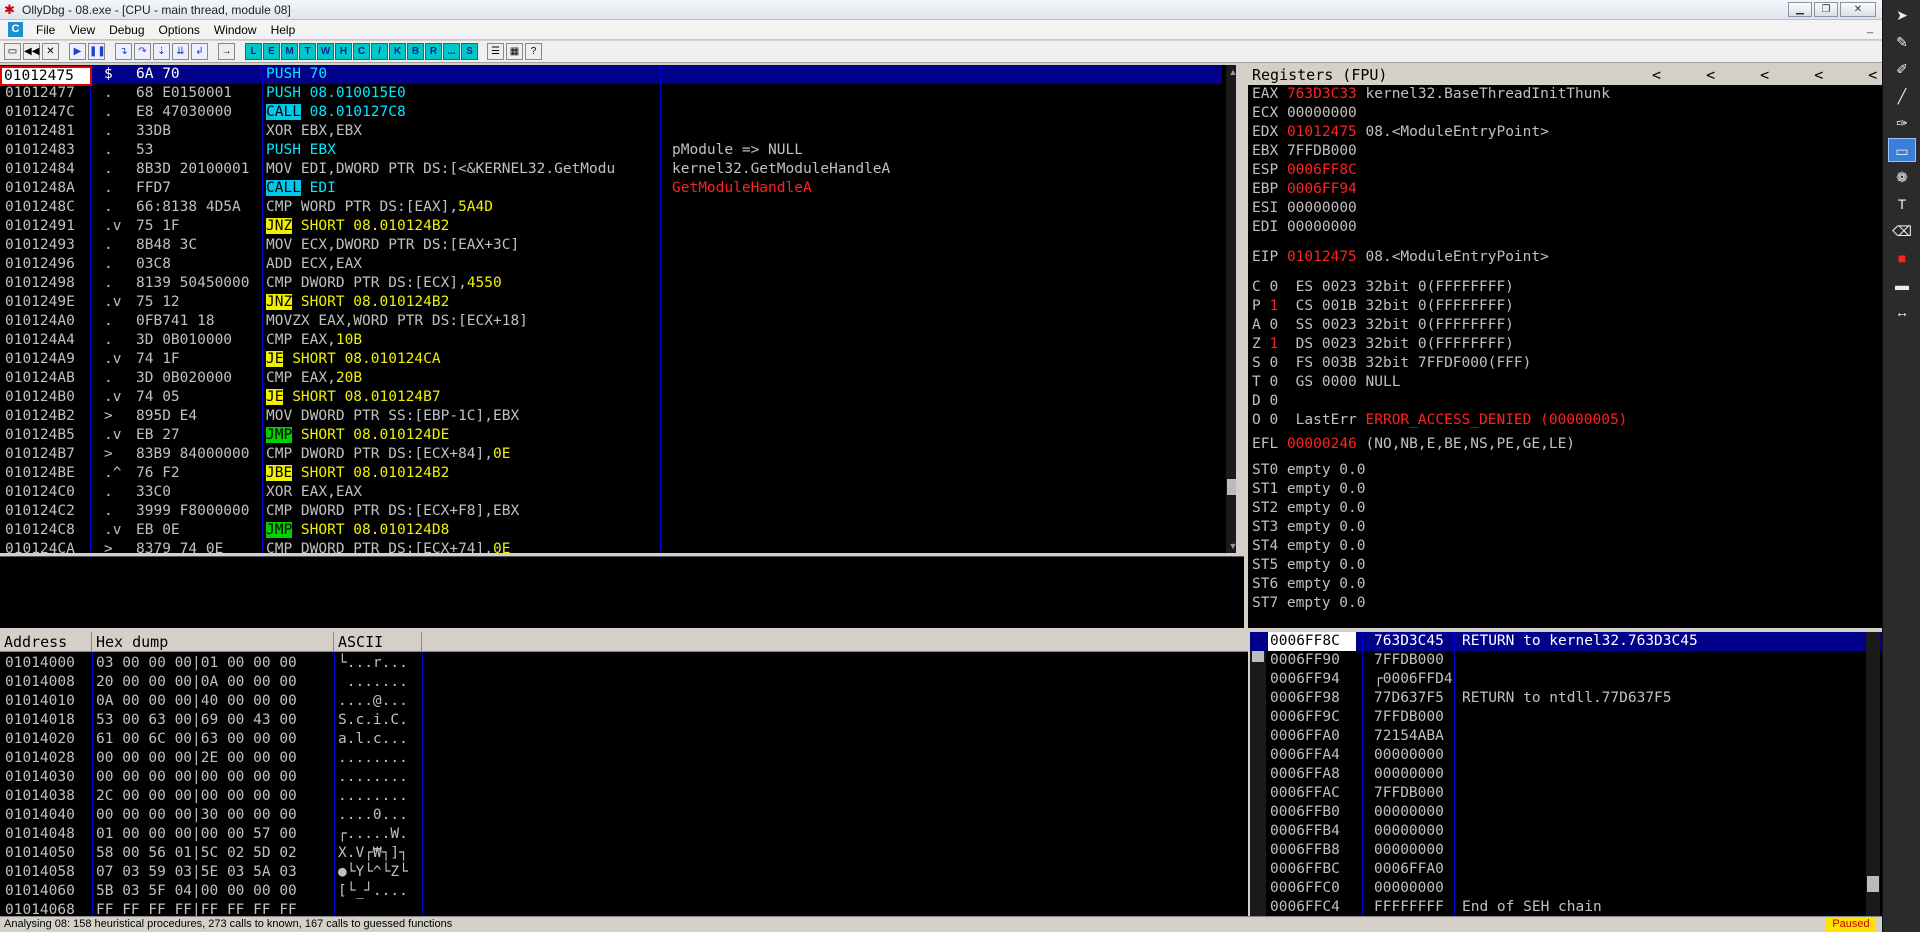  Describe the element at coordinates (1309, 565) in the screenshot. I see `fpu-st5: ST5 empty 0.0` at that location.